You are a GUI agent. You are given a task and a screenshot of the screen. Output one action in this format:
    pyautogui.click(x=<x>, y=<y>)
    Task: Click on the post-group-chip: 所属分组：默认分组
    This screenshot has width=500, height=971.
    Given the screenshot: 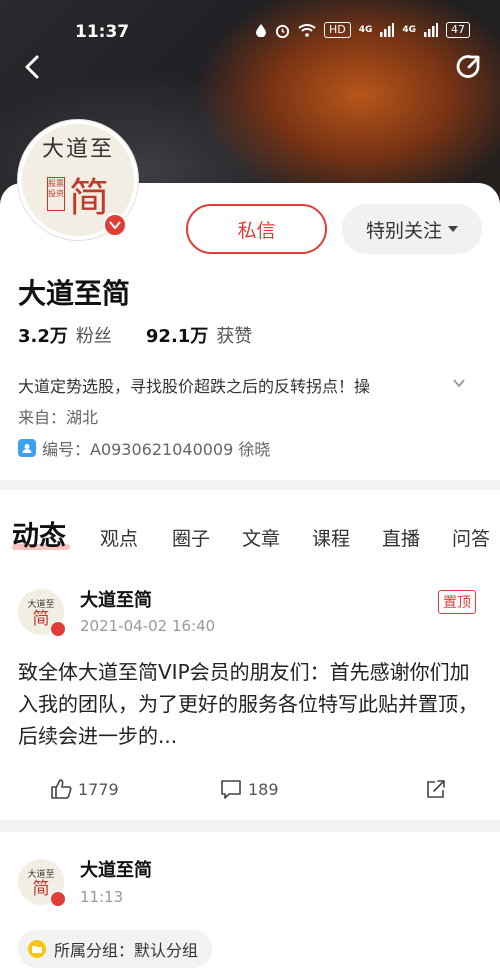 What is the action you would take?
    pyautogui.click(x=115, y=949)
    